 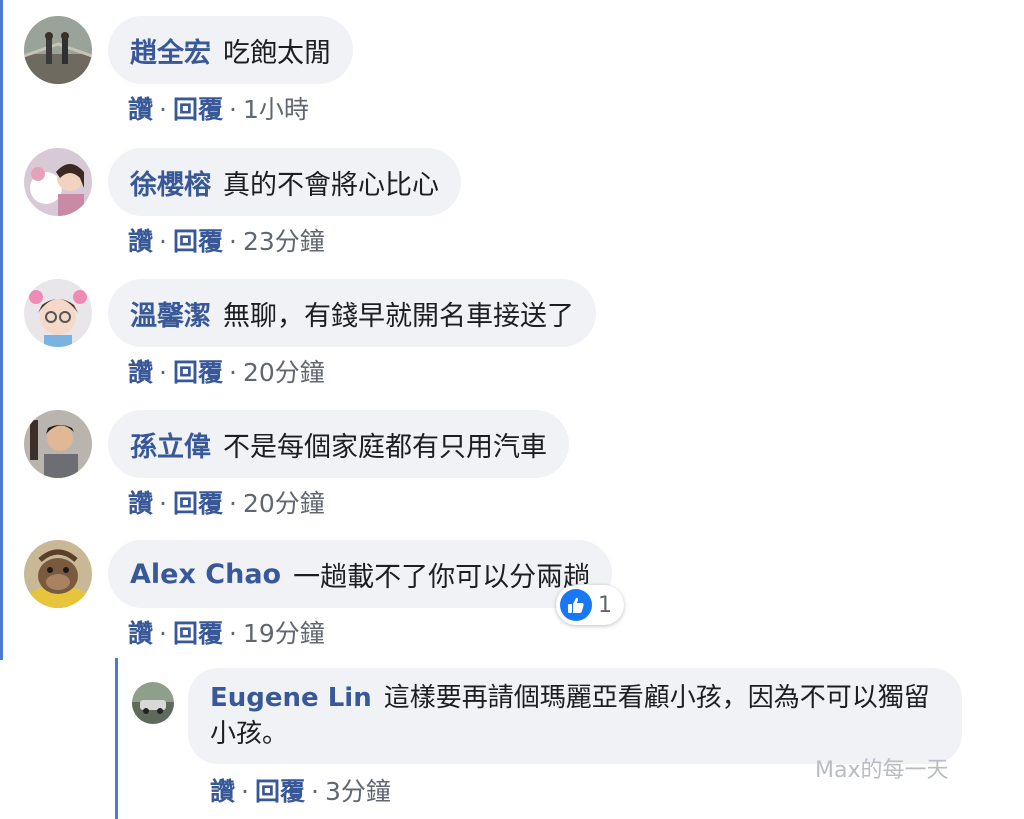 What do you see at coordinates (1, 330) in the screenshot?
I see `thread-line` at bounding box center [1, 330].